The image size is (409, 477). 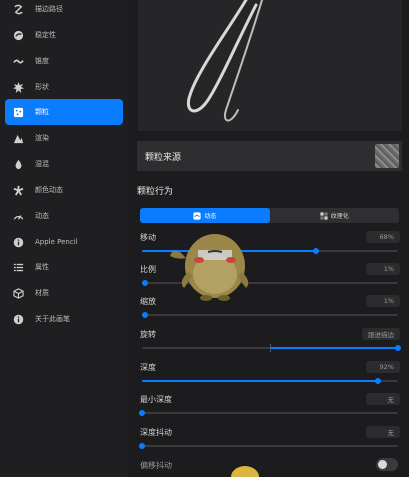 What do you see at coordinates (269, 406) in the screenshot?
I see `setting-min-depth: 最小深度 无` at bounding box center [269, 406].